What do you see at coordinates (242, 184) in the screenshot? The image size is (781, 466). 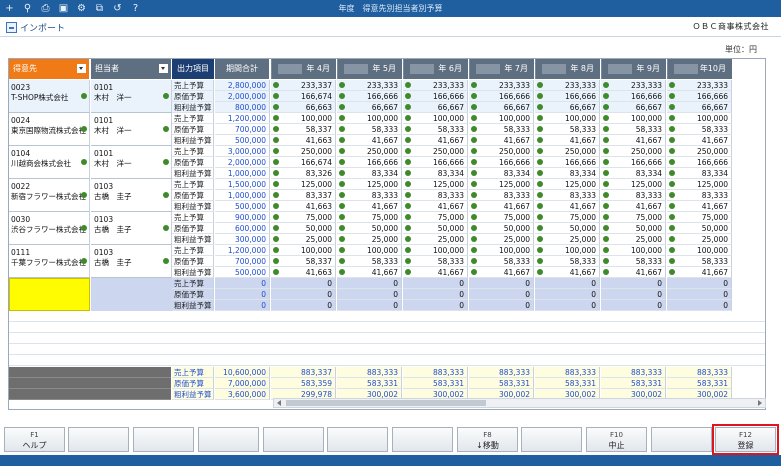 I see `period-total: 1,500,000` at bounding box center [242, 184].